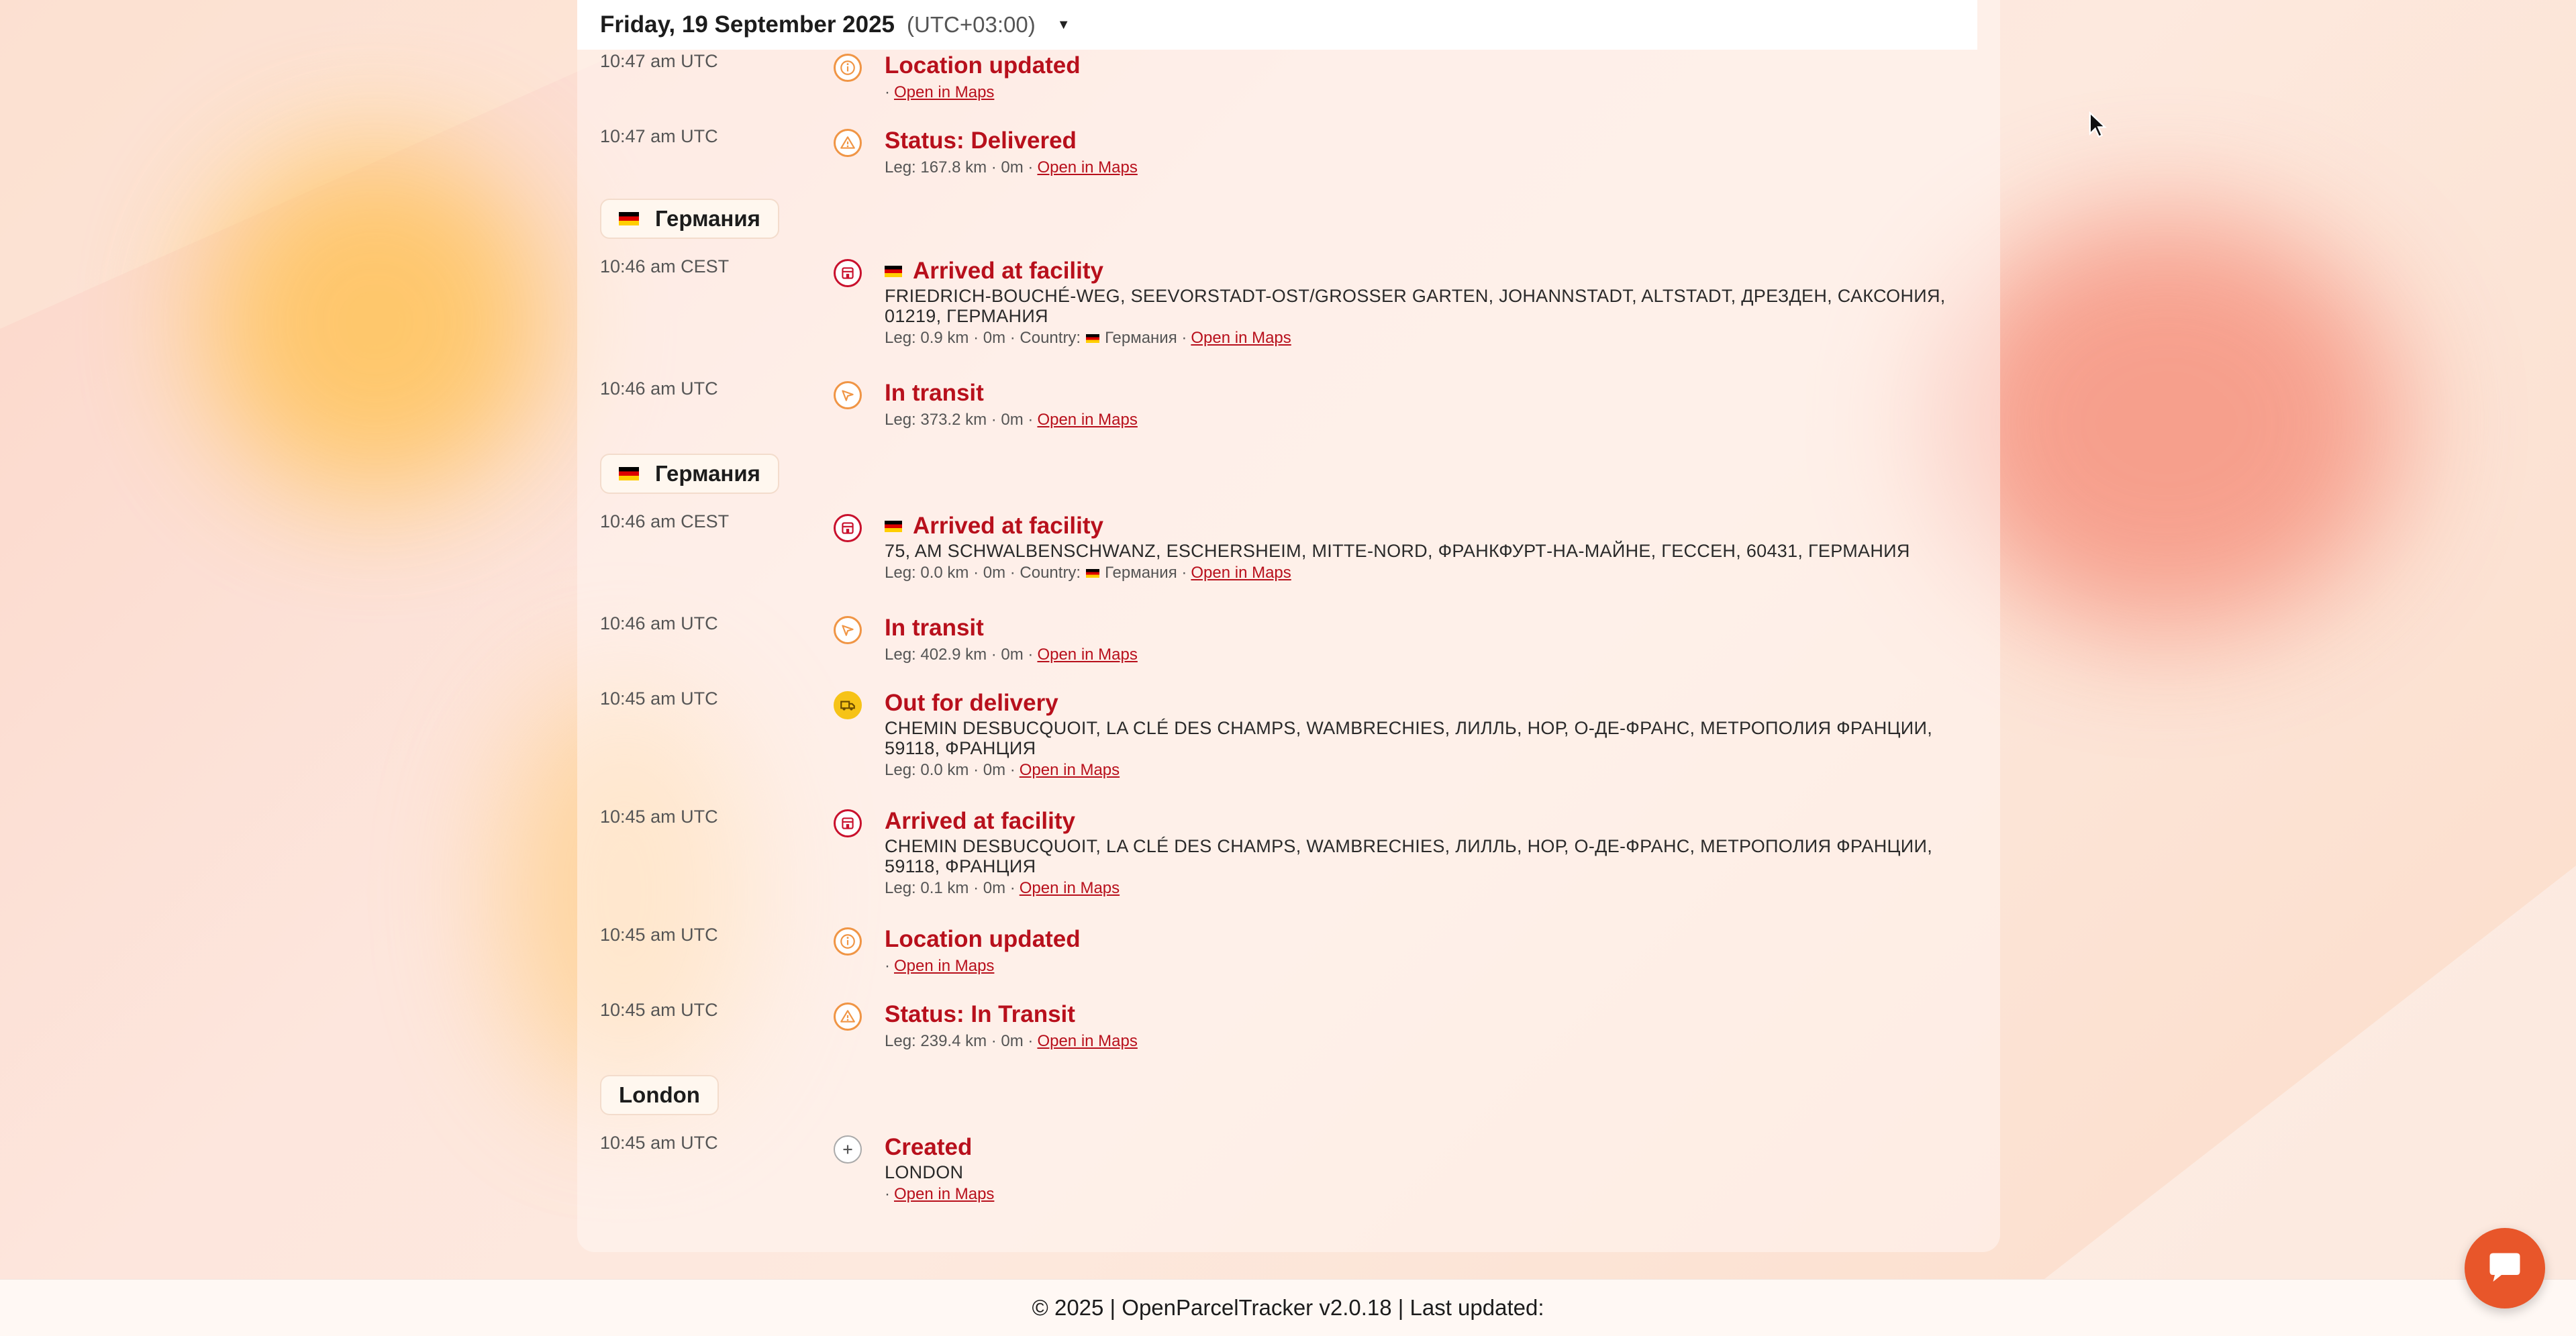 The height and width of the screenshot is (1336, 2576). What do you see at coordinates (1435, 889) in the screenshot?
I see `event-meta: Leg: 0.1 km · 0m · Open in Maps` at bounding box center [1435, 889].